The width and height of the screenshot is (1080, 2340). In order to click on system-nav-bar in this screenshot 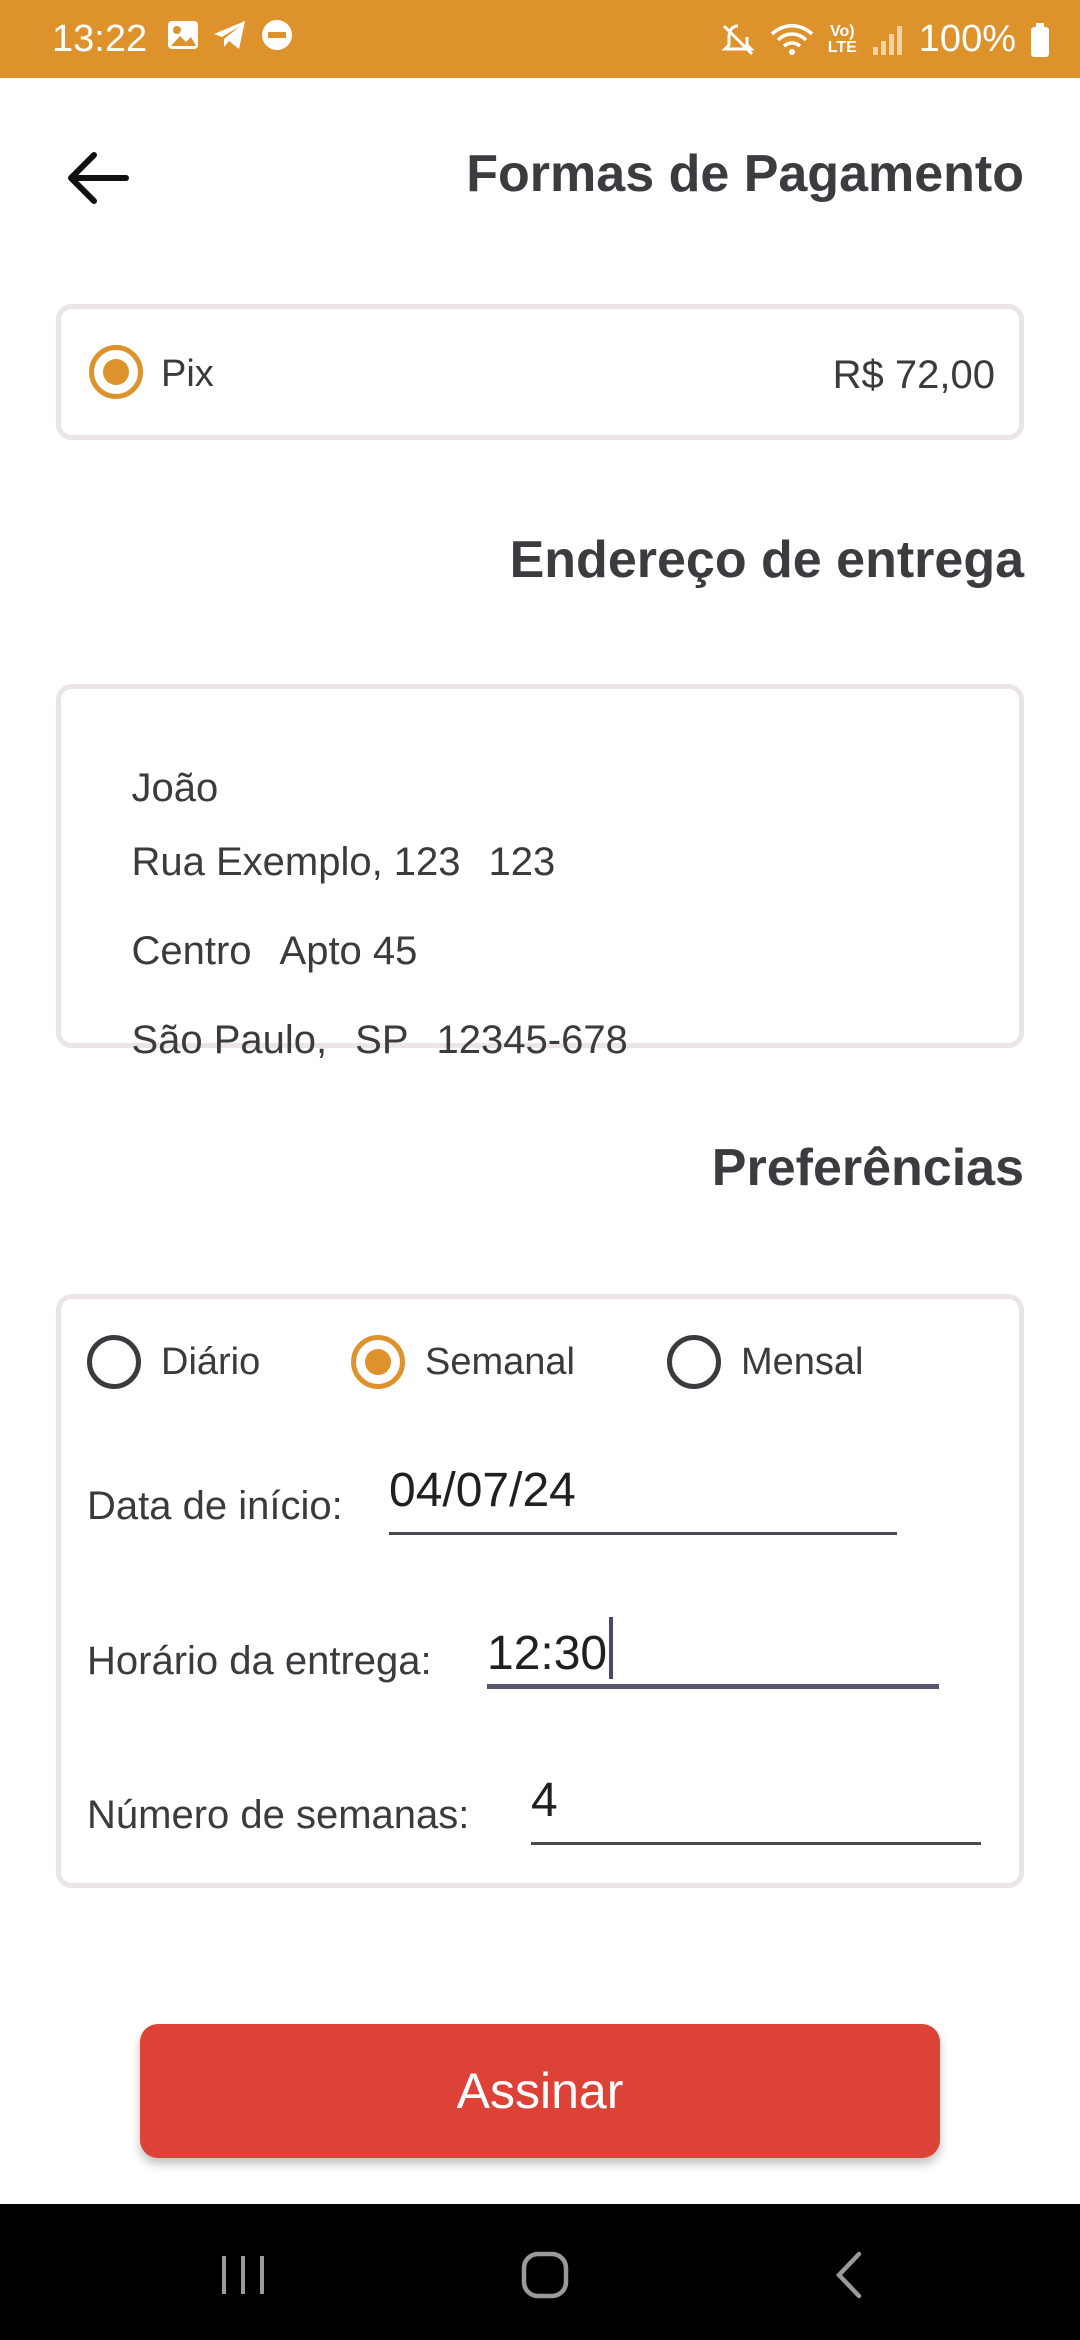, I will do `click(540, 2272)`.